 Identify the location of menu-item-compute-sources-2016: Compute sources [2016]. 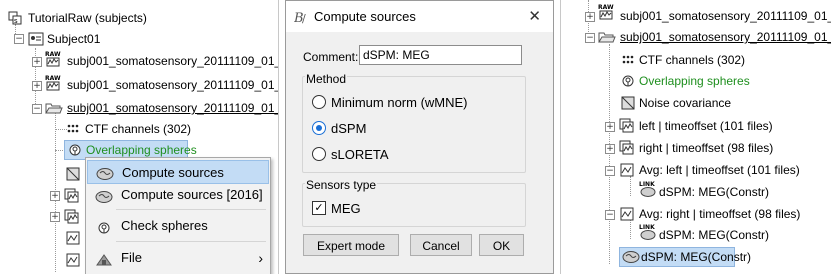
(178, 195).